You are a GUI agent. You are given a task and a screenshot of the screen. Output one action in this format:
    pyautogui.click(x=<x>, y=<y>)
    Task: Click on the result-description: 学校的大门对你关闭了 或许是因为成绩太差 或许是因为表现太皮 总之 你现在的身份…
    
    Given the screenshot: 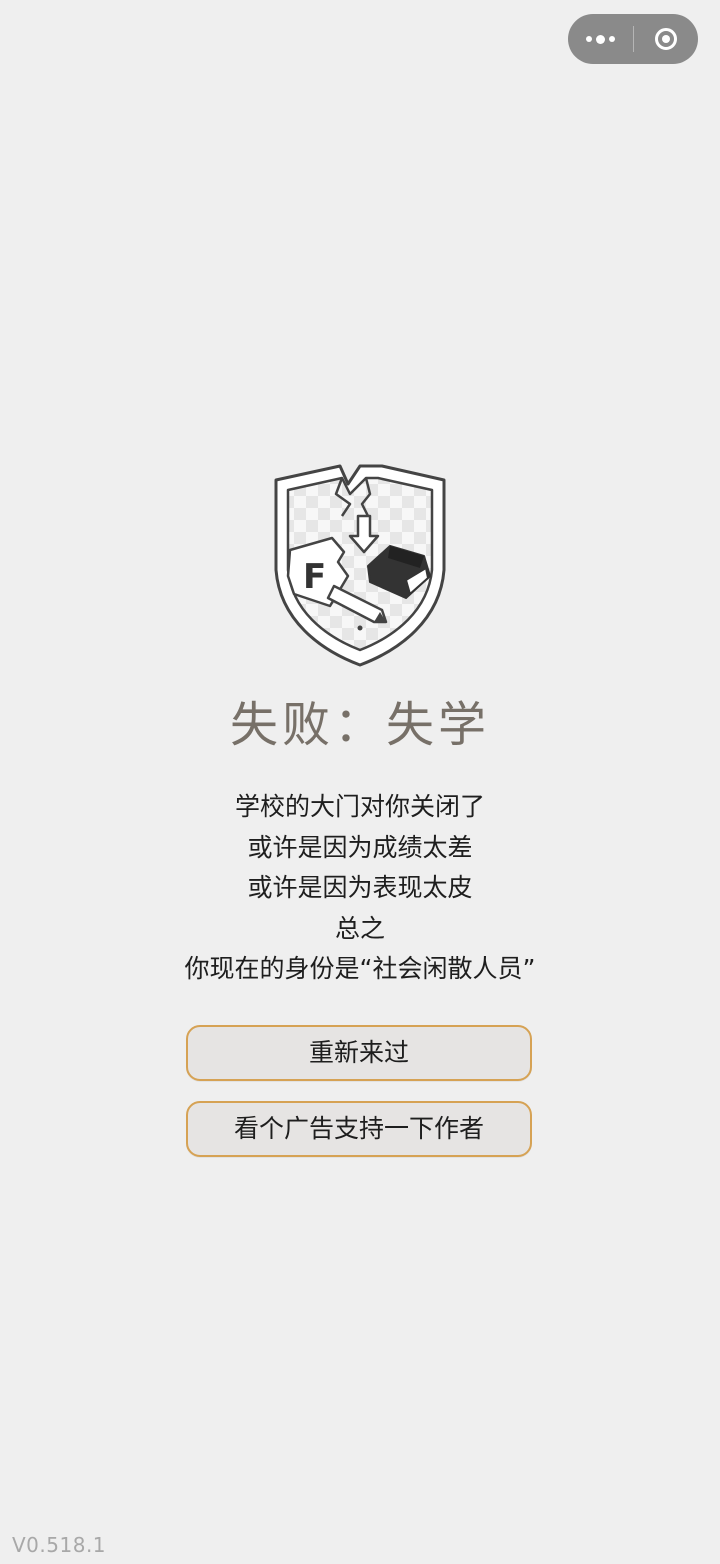 What is the action you would take?
    pyautogui.click(x=360, y=888)
    